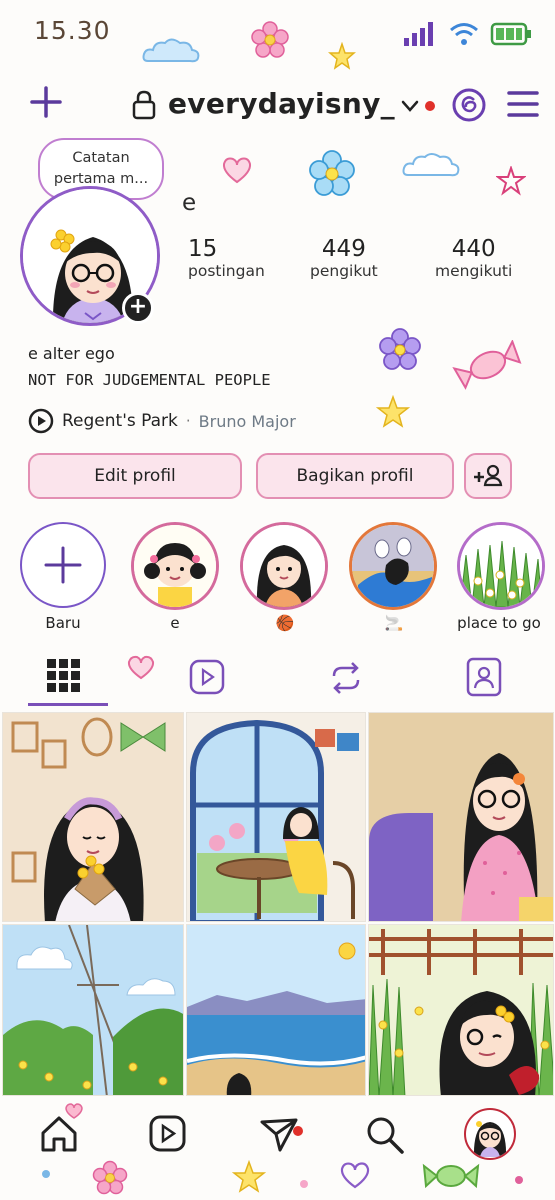 This screenshot has width=555, height=1200. What do you see at coordinates (135, 476) in the screenshot?
I see `edit-profile-button: Edit profil` at bounding box center [135, 476].